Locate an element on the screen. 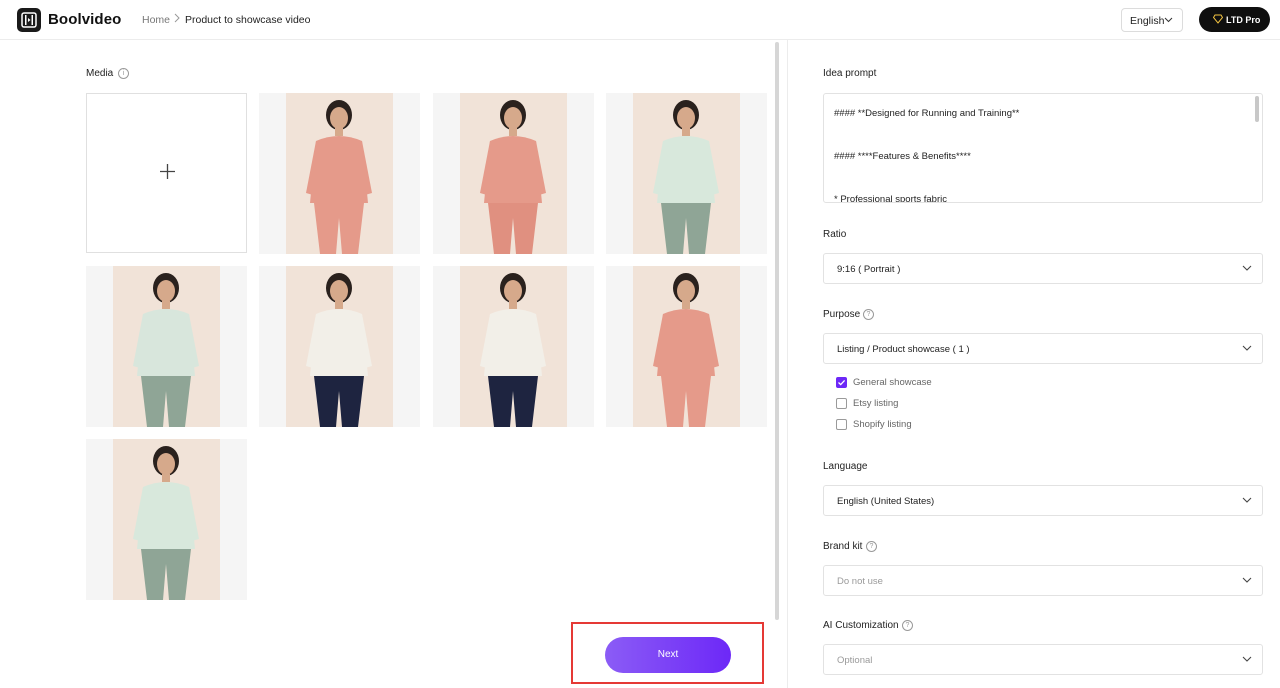 This screenshot has height=688, width=1280. brand-kit-select: Do not use is located at coordinates (1043, 580).